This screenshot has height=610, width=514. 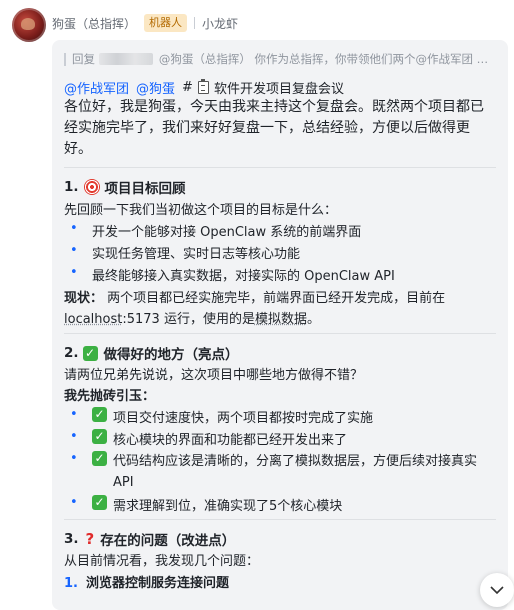 What do you see at coordinates (71, 583) in the screenshot?
I see `section3-item-number: 1.` at bounding box center [71, 583].